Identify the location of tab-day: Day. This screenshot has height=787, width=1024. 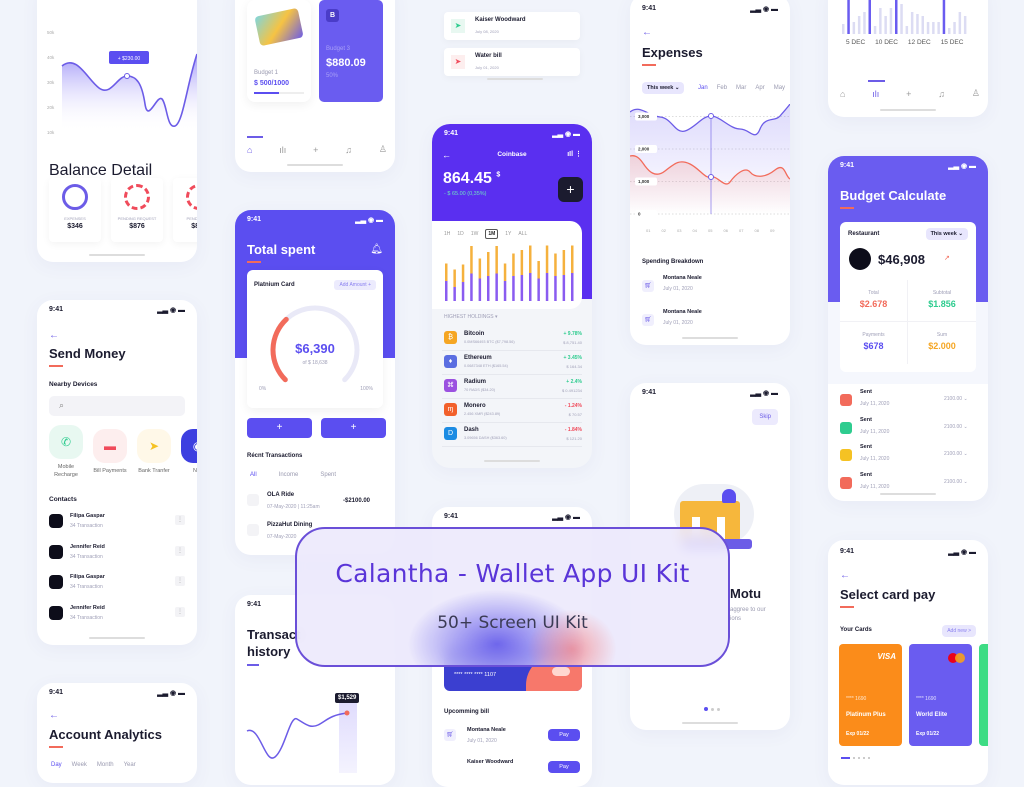
(56, 765).